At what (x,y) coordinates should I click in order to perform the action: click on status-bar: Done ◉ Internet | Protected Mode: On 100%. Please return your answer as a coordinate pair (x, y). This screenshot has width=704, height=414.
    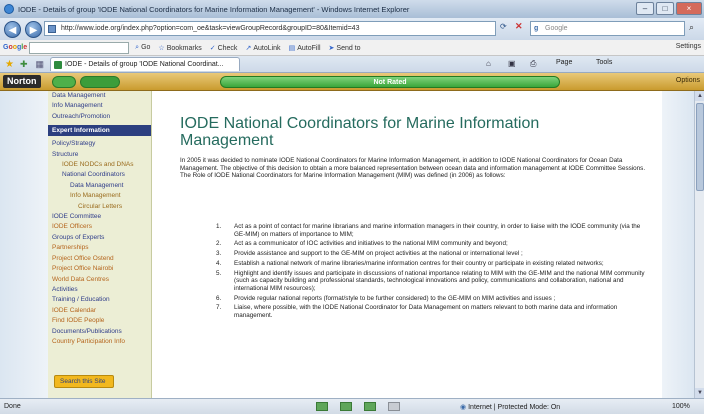
    Looking at the image, I should click on (352, 406).